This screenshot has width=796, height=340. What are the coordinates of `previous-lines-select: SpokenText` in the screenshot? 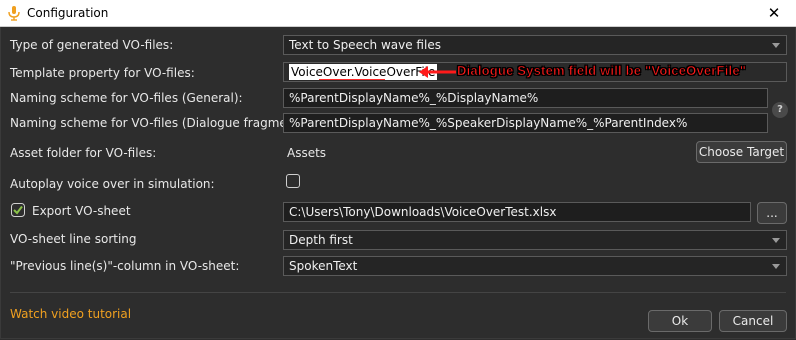 It's located at (535, 266).